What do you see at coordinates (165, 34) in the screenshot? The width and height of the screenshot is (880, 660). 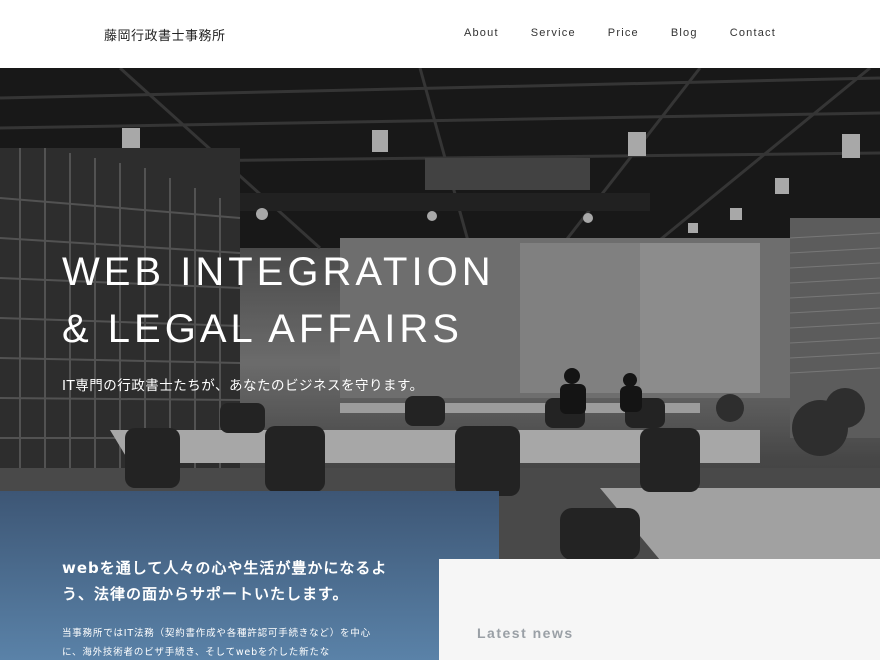 I see `site-logo: 藤岡行政書士事務所` at bounding box center [165, 34].